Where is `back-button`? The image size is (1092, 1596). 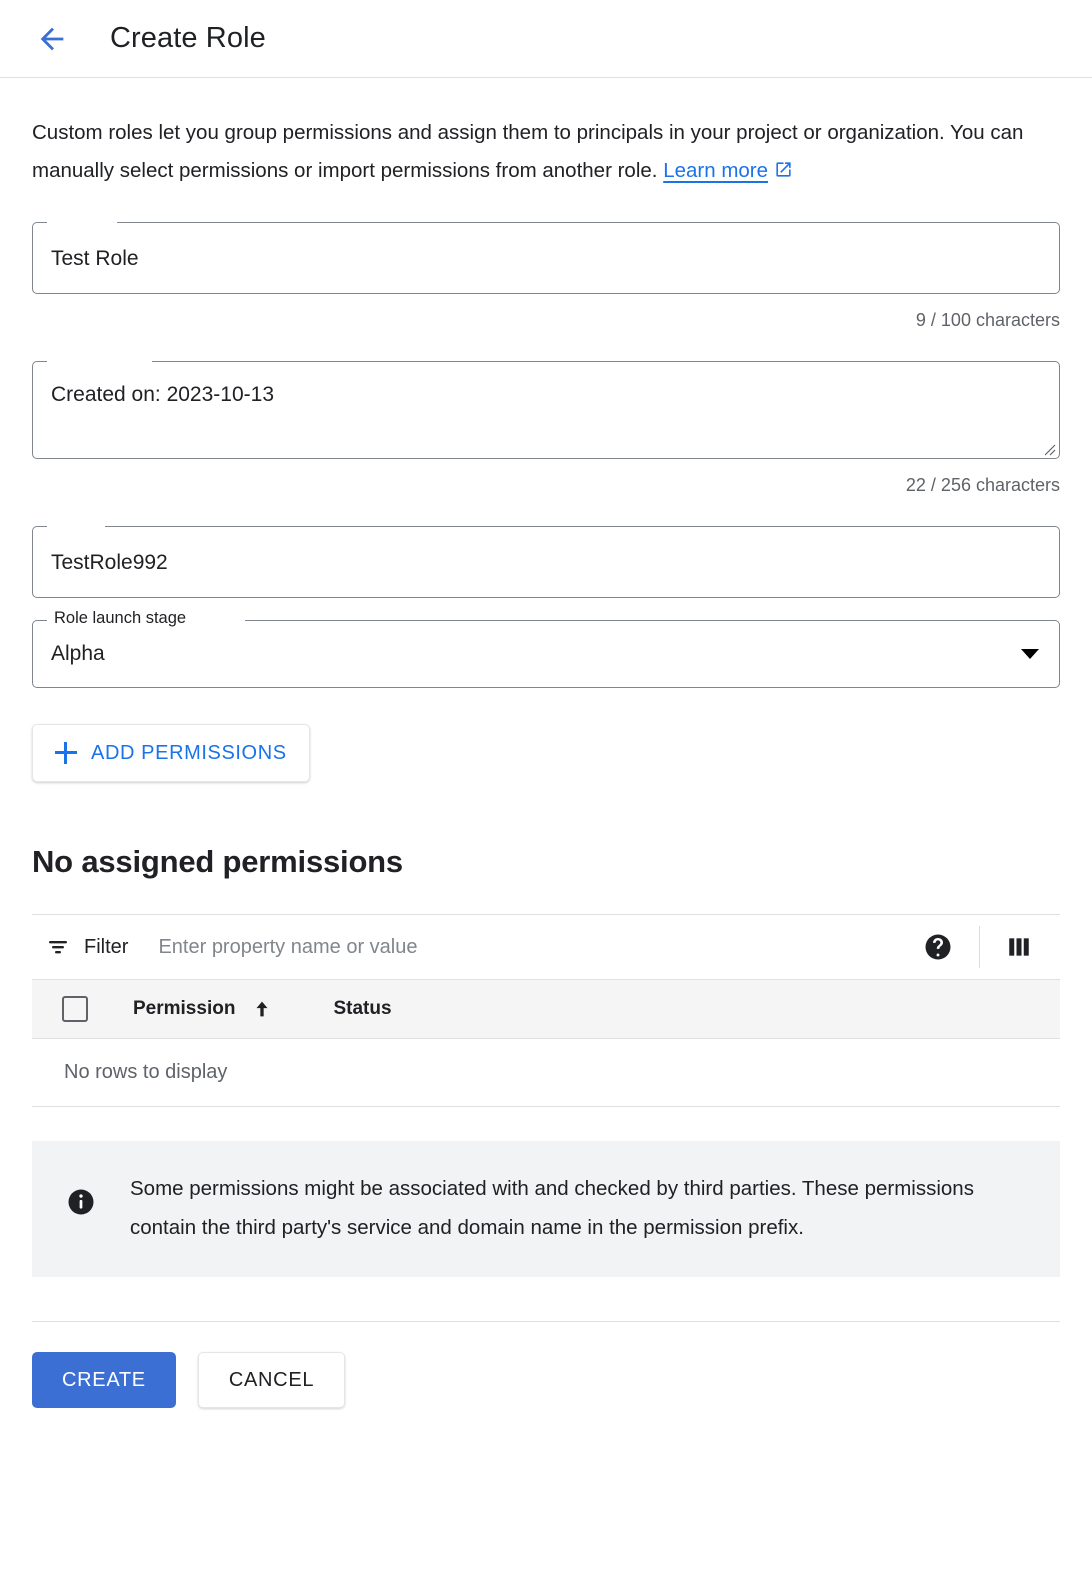 back-button is located at coordinates (52, 39).